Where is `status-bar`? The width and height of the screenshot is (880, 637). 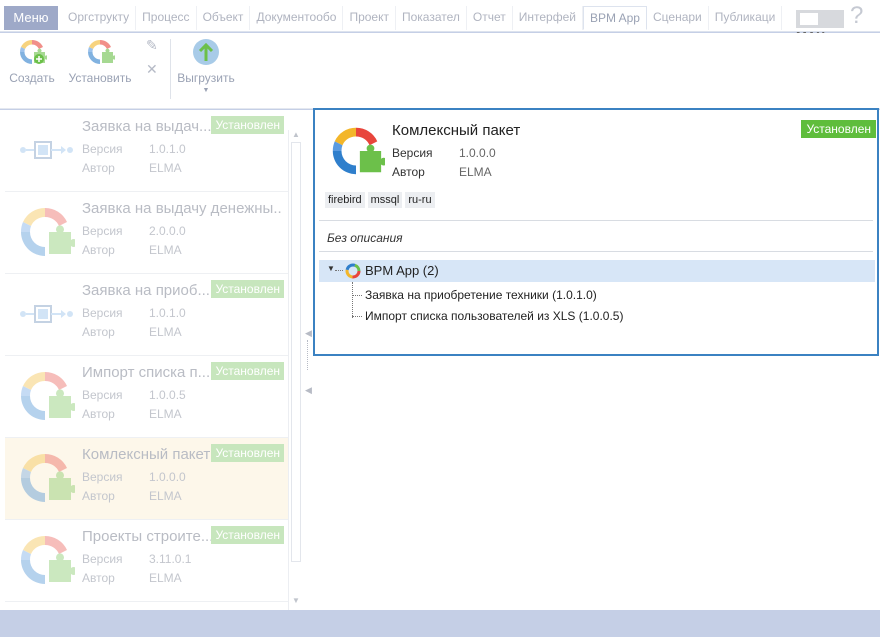
status-bar is located at coordinates (440, 623).